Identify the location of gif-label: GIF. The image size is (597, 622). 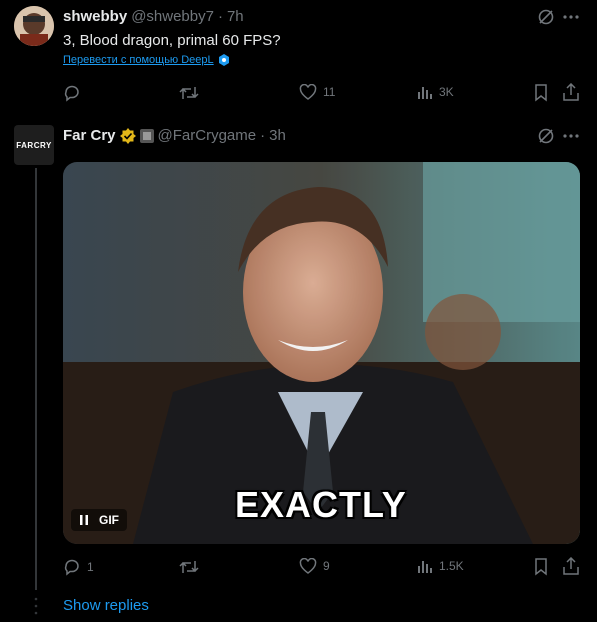
(109, 520).